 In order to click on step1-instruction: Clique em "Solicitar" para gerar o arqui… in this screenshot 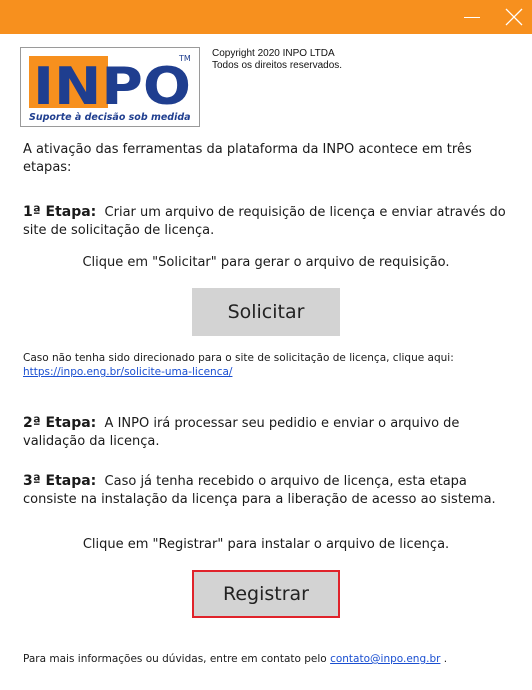, I will do `click(266, 262)`.